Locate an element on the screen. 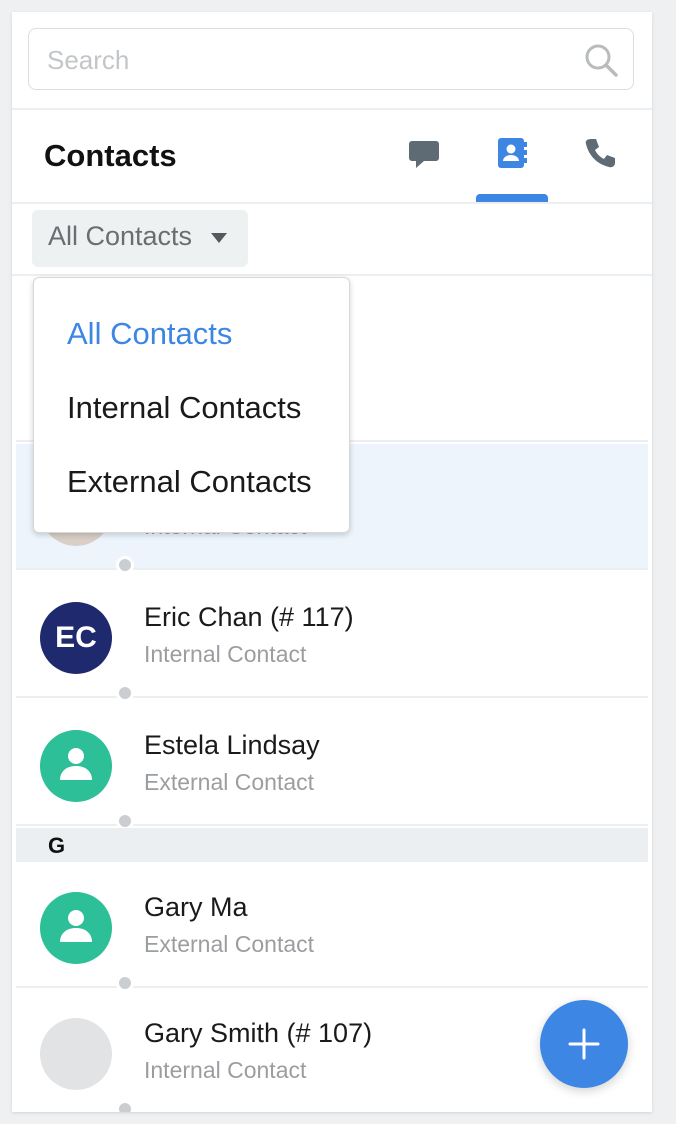  chat-bubble-icon is located at coordinates (424, 153).